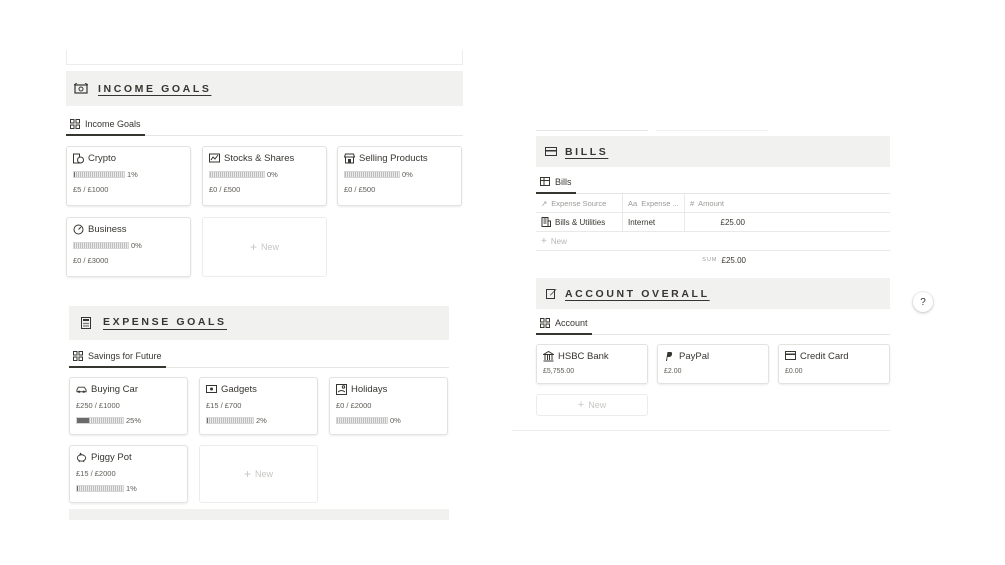 The height and width of the screenshot is (565, 1005). Describe the element at coordinates (544, 203) in the screenshot. I see `relation-arrow-icon: ↗` at that location.